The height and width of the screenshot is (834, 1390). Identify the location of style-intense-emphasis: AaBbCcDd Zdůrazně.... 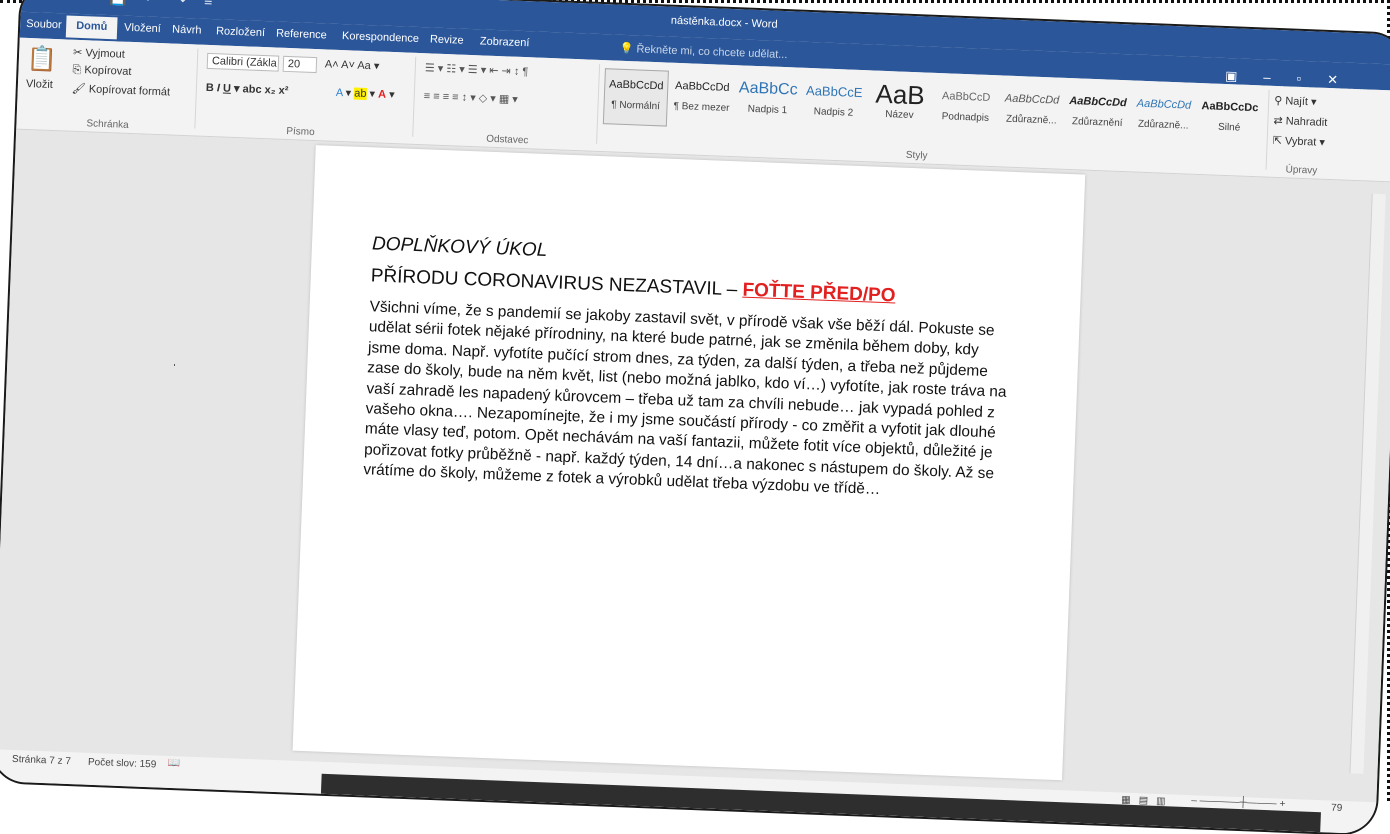
(1163, 117).